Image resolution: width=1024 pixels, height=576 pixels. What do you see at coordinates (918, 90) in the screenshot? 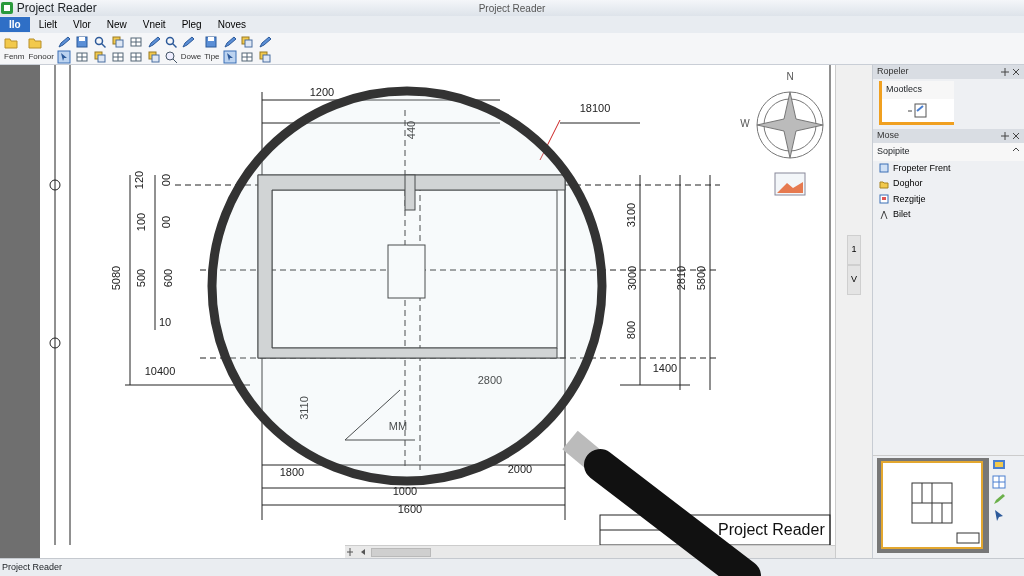
I see `section-title: Mootlecs` at bounding box center [918, 90].